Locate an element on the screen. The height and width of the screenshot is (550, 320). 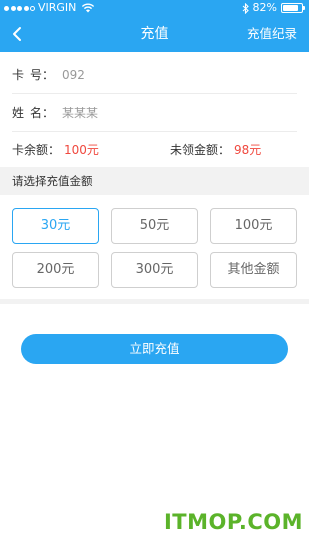
status-right: 82% is located at coordinates (273, 8).